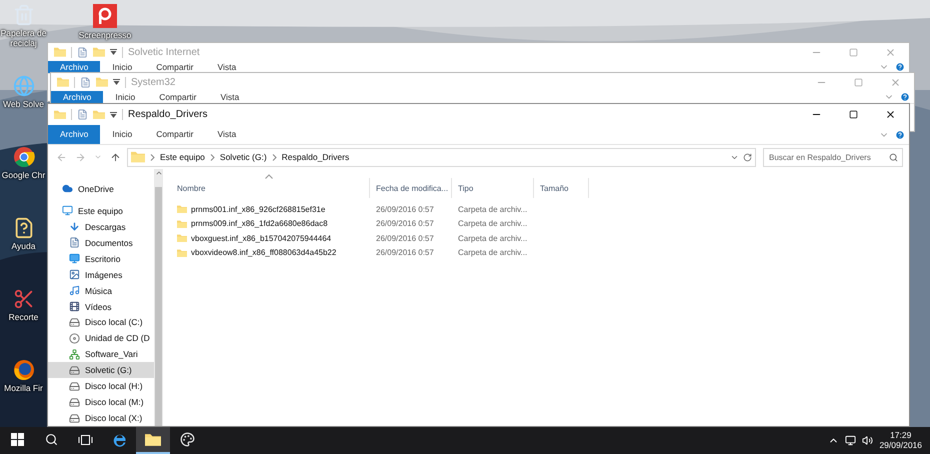  Describe the element at coordinates (101, 274) in the screenshot. I see `navigation-item: Imágenes` at that location.